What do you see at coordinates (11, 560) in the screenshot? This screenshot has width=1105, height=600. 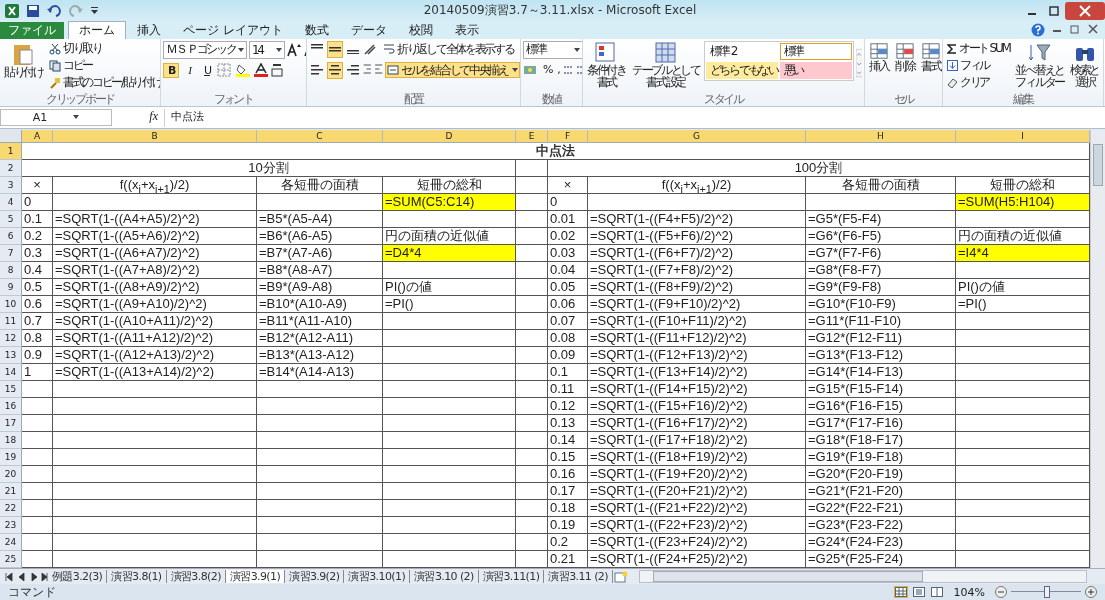 I see `row-header: 25` at bounding box center [11, 560].